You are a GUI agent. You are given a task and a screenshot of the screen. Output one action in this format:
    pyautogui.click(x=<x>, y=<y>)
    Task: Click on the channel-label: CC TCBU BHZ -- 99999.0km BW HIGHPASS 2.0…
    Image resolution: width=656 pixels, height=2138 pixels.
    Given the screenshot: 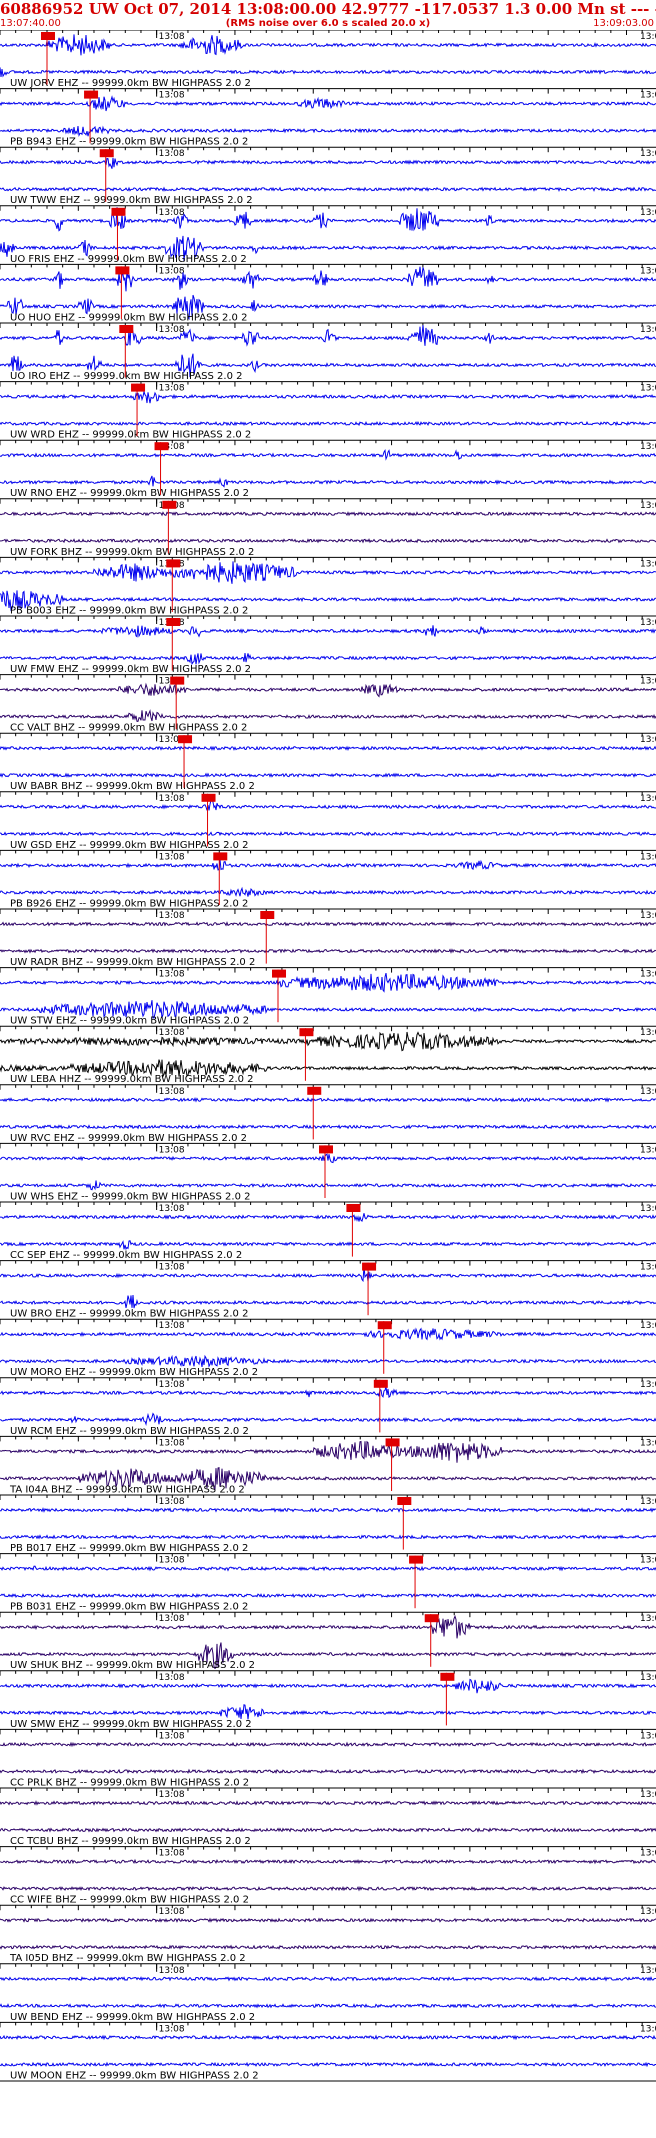 What is the action you would take?
    pyautogui.click(x=130, y=1841)
    